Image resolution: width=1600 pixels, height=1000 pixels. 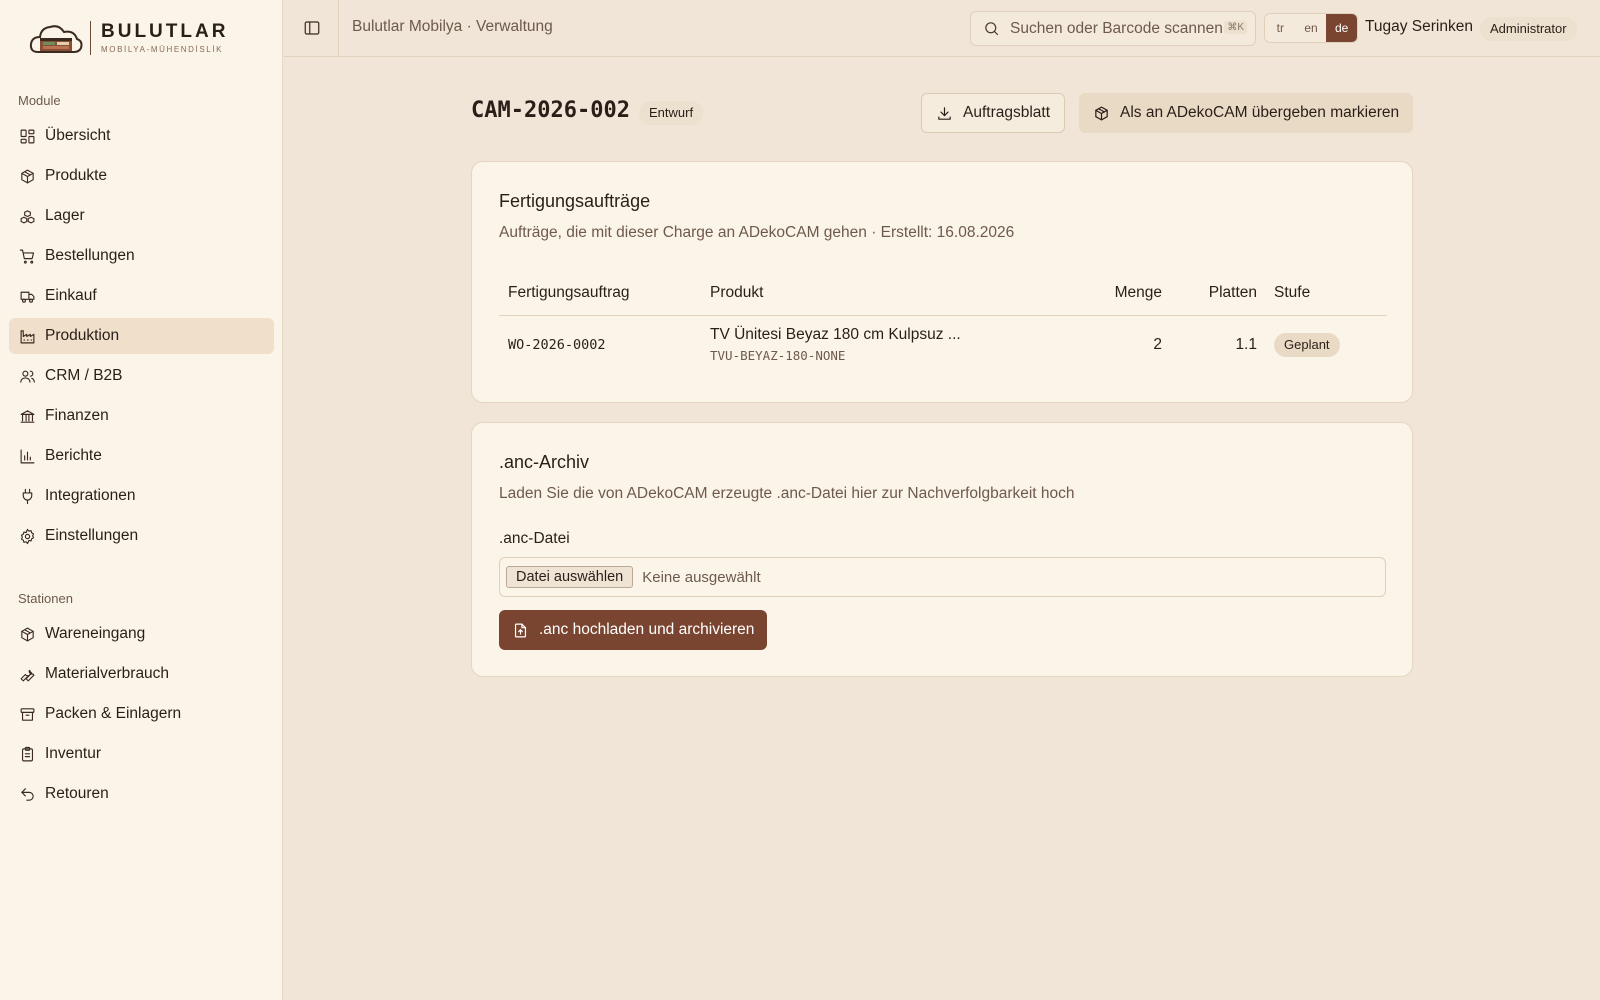 What do you see at coordinates (92, 535) in the screenshot?
I see `sidebar-item-label: Einstellungen` at bounding box center [92, 535].